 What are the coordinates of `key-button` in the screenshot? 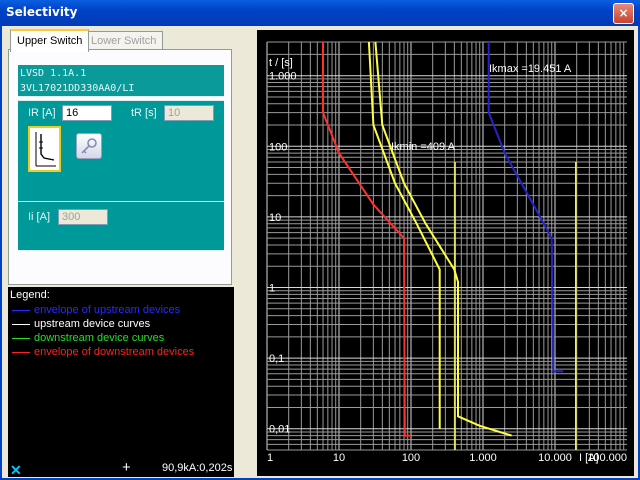 It's located at (89, 146).